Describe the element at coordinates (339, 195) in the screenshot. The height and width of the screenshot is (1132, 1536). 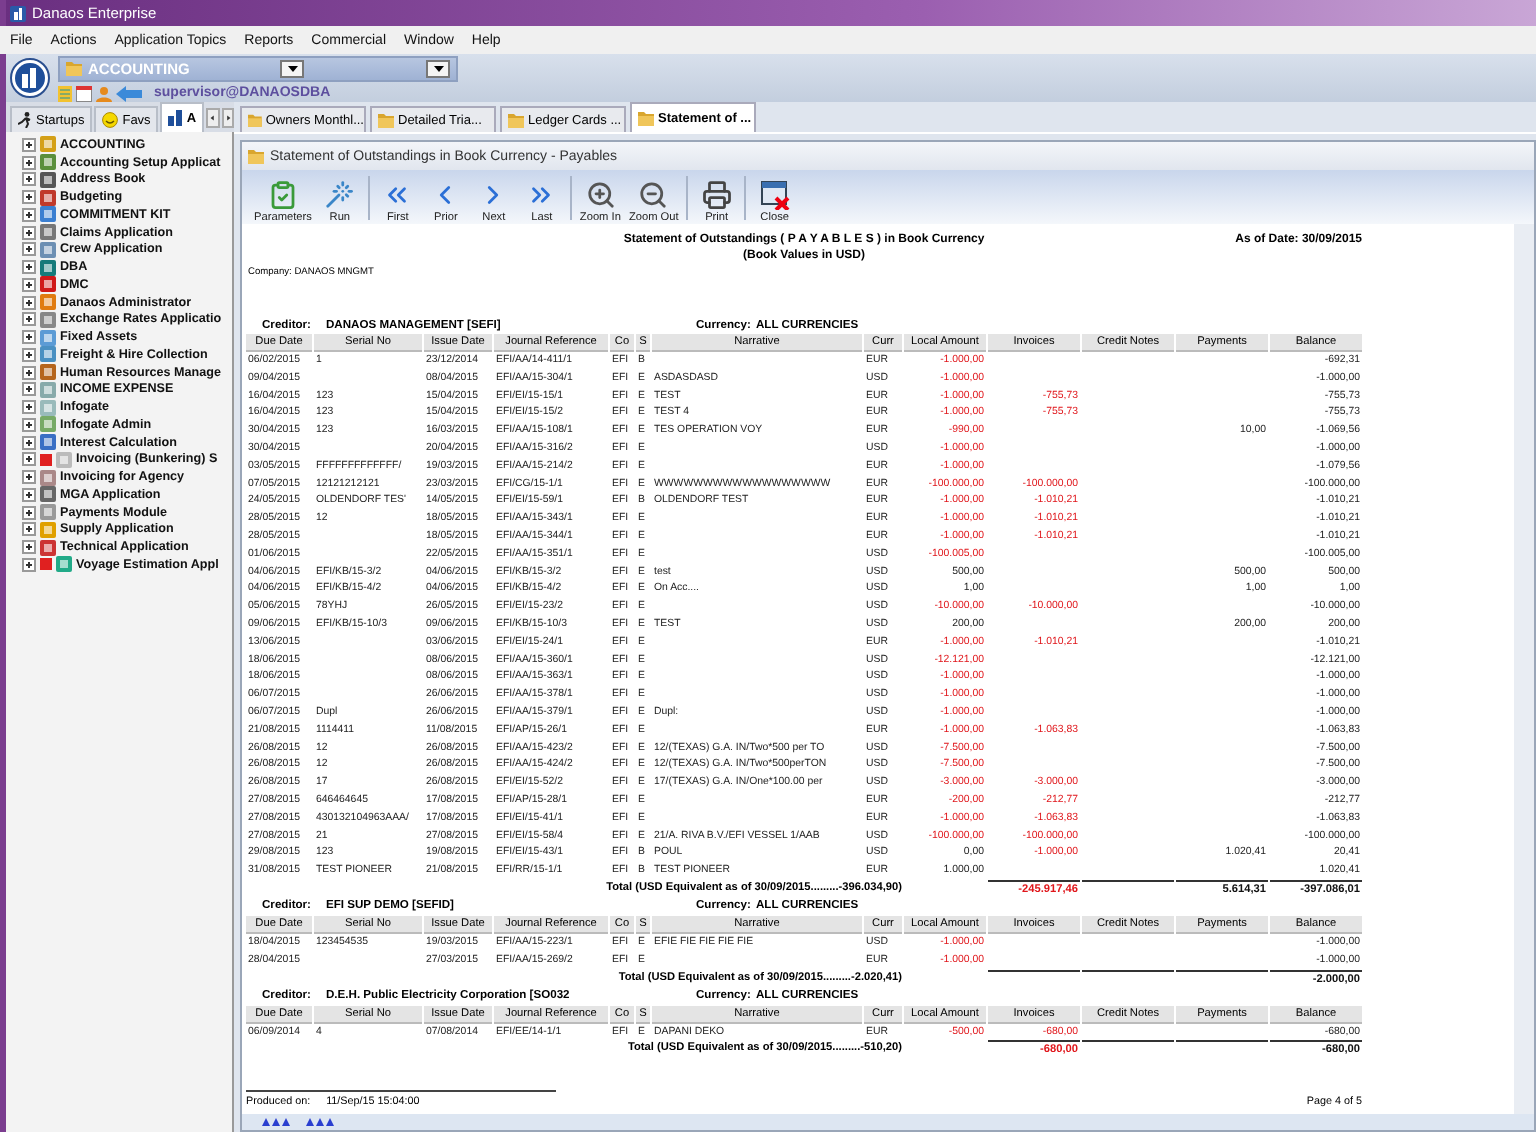
I see `wand-icon` at that location.